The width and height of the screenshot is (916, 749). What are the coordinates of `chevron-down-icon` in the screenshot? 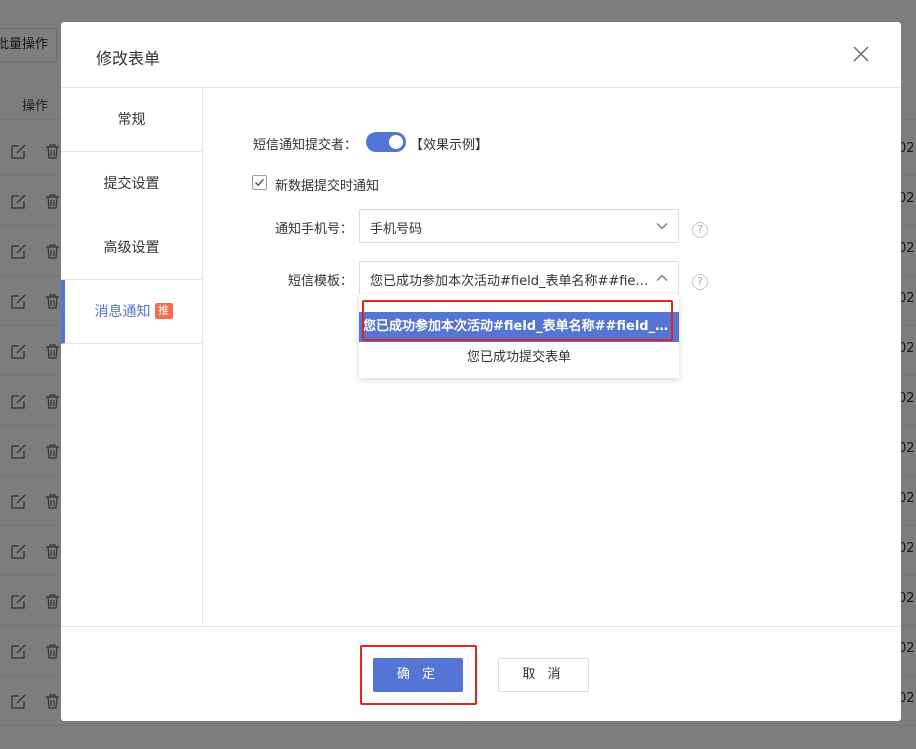 It's located at (662, 226).